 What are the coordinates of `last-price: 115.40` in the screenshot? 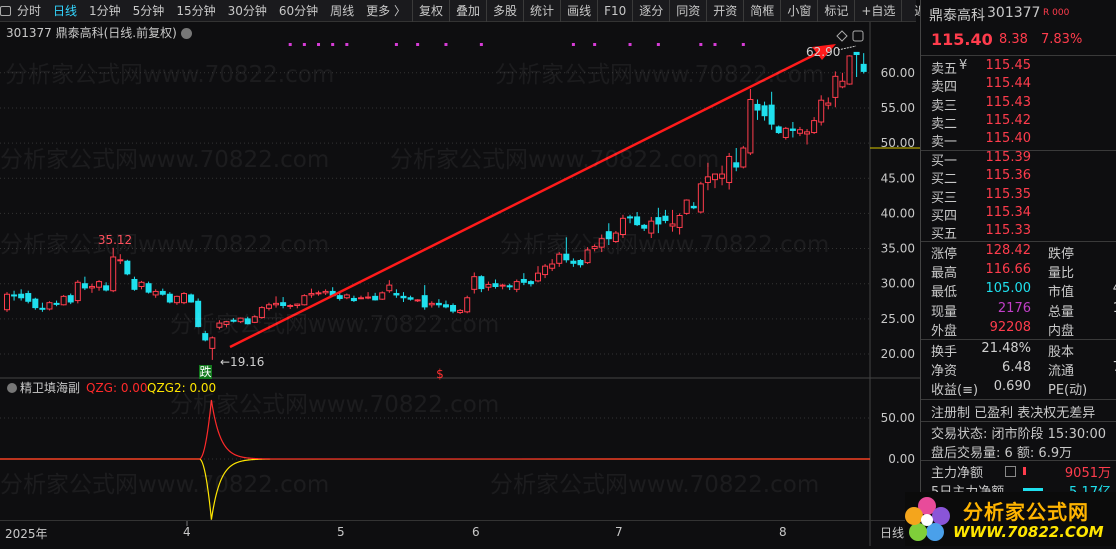 It's located at (962, 39).